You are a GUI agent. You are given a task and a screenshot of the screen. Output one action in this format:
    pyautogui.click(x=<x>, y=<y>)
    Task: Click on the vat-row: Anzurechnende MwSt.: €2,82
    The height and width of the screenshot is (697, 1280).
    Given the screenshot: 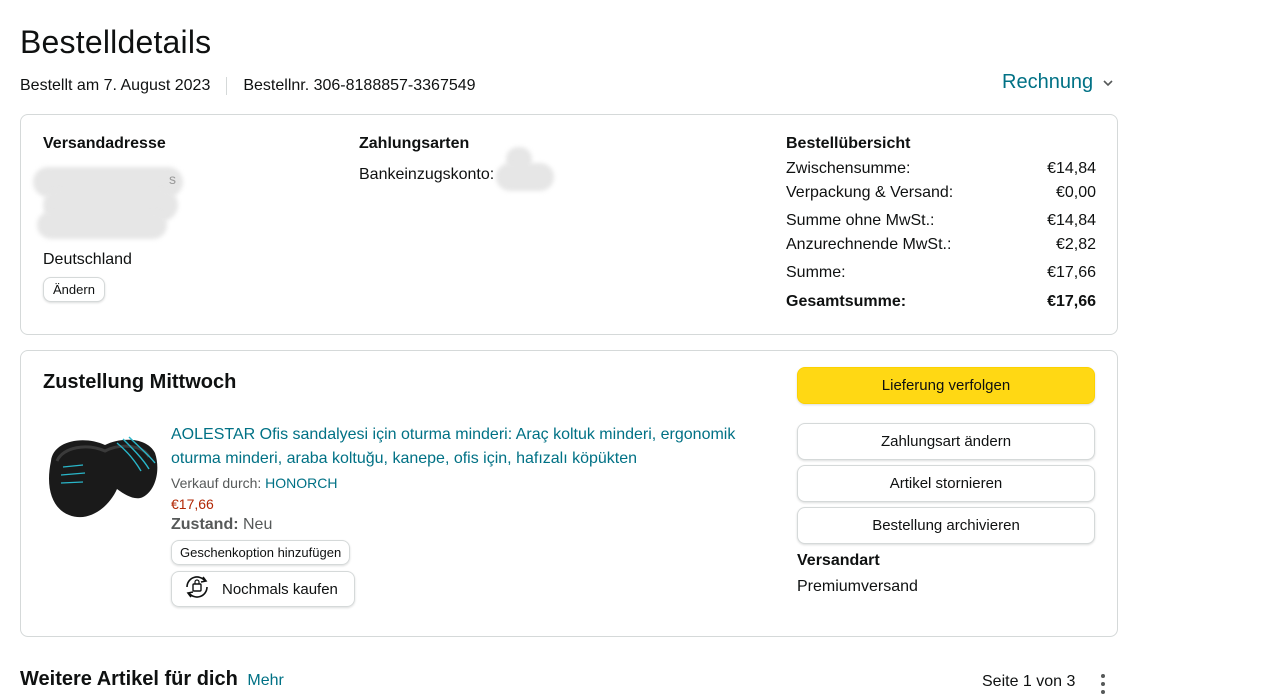 What is the action you would take?
    pyautogui.click(x=941, y=245)
    